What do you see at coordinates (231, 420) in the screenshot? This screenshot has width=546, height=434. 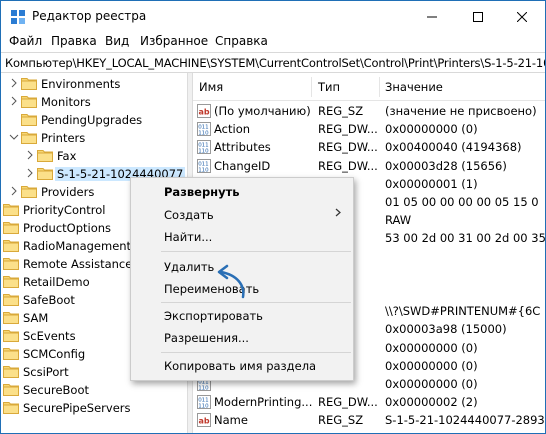 I see `value-name: Name` at bounding box center [231, 420].